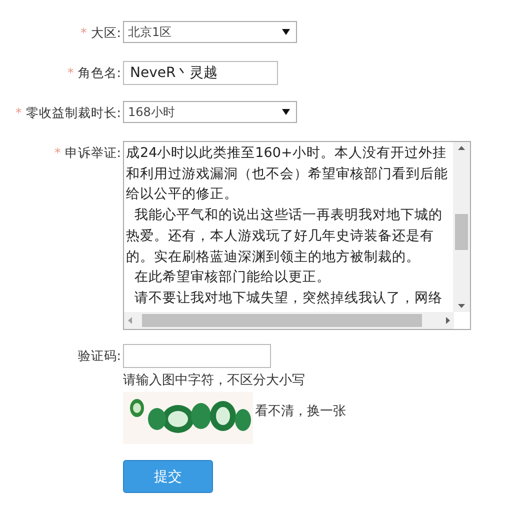  What do you see at coordinates (214, 381) in the screenshot?
I see `hint-text: 请输入图中字符，不区分大小写` at bounding box center [214, 381].